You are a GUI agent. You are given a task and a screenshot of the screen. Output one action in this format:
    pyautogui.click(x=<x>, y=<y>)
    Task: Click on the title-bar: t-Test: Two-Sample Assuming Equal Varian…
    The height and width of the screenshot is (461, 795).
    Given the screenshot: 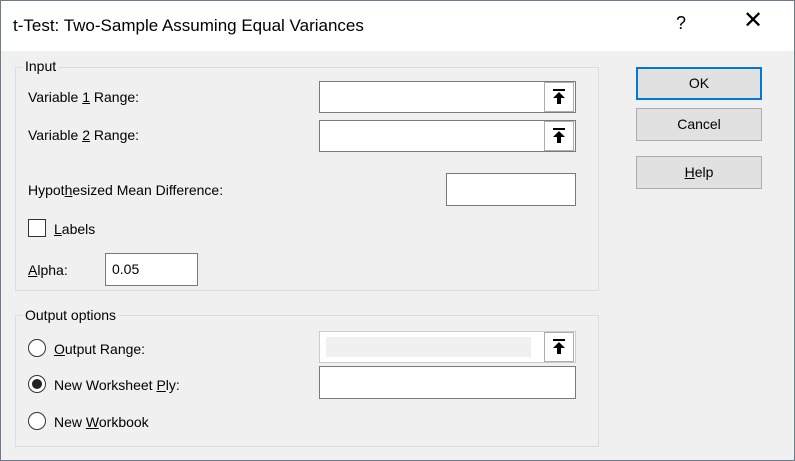 What is the action you would take?
    pyautogui.click(x=397, y=26)
    